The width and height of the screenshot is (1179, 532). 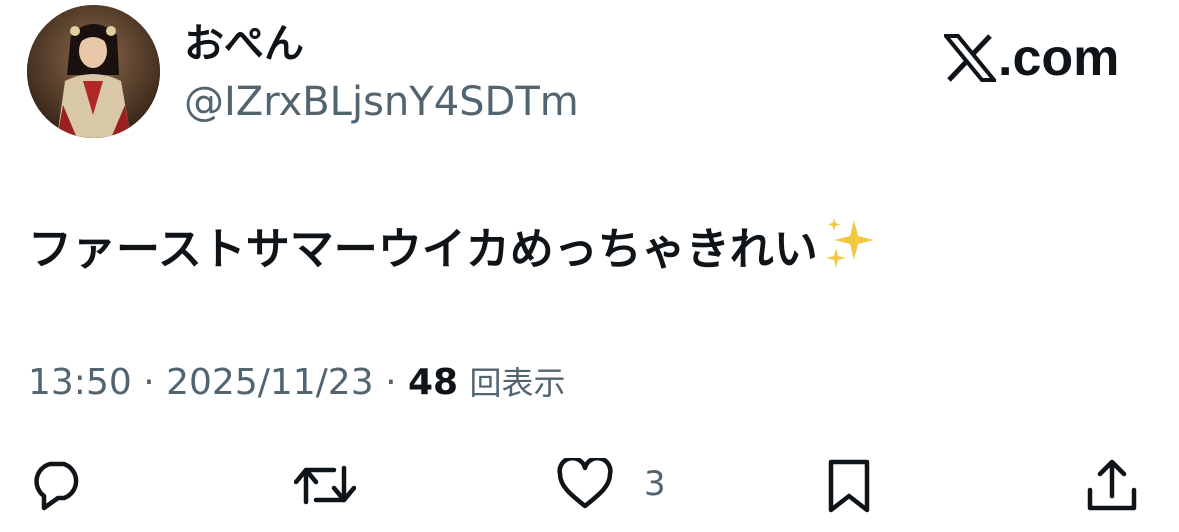 What do you see at coordinates (517, 383) in the screenshot?
I see `views-label: 回表示` at bounding box center [517, 383].